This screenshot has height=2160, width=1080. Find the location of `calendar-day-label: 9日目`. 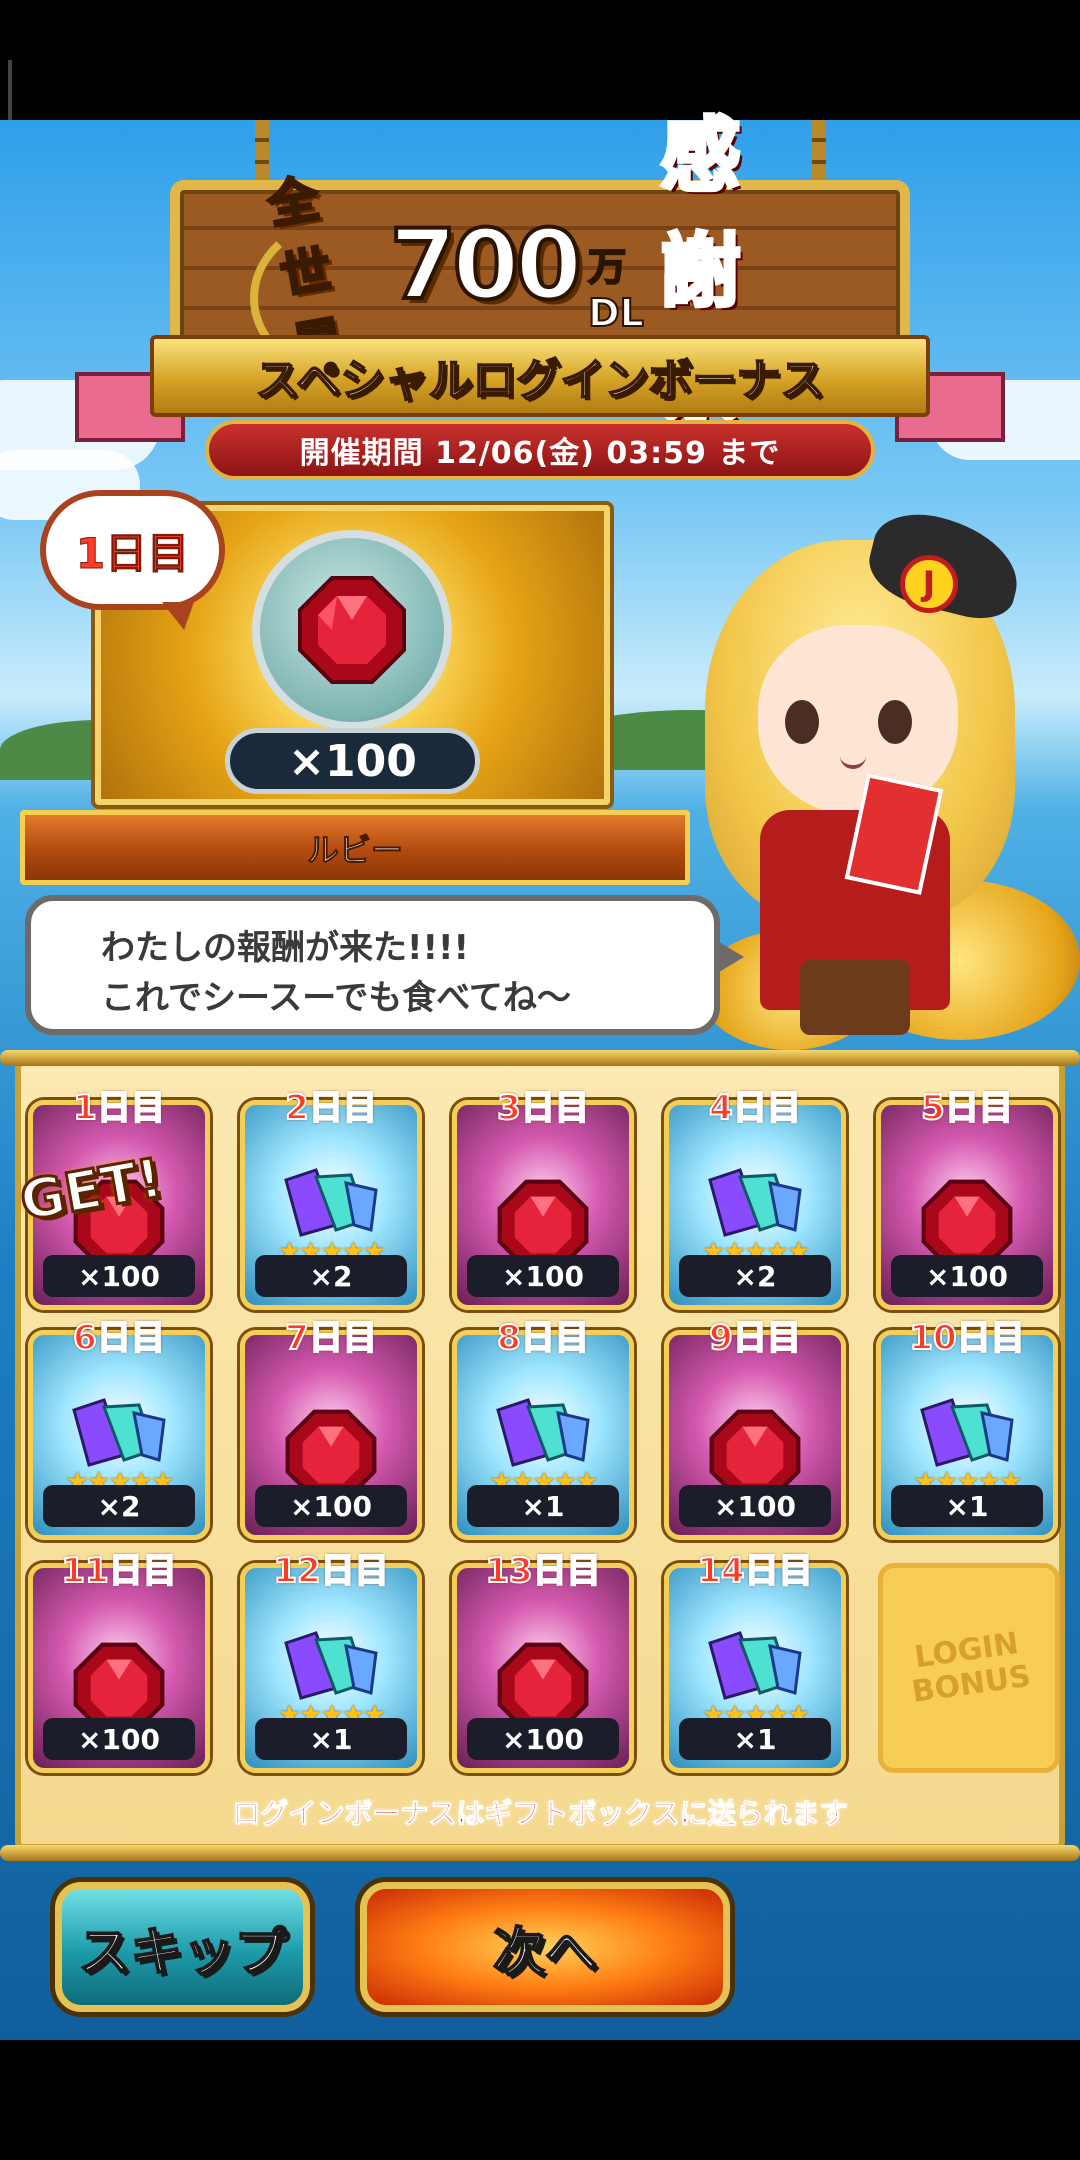

calendar-day-label: 9日目 is located at coordinates (755, 1338).